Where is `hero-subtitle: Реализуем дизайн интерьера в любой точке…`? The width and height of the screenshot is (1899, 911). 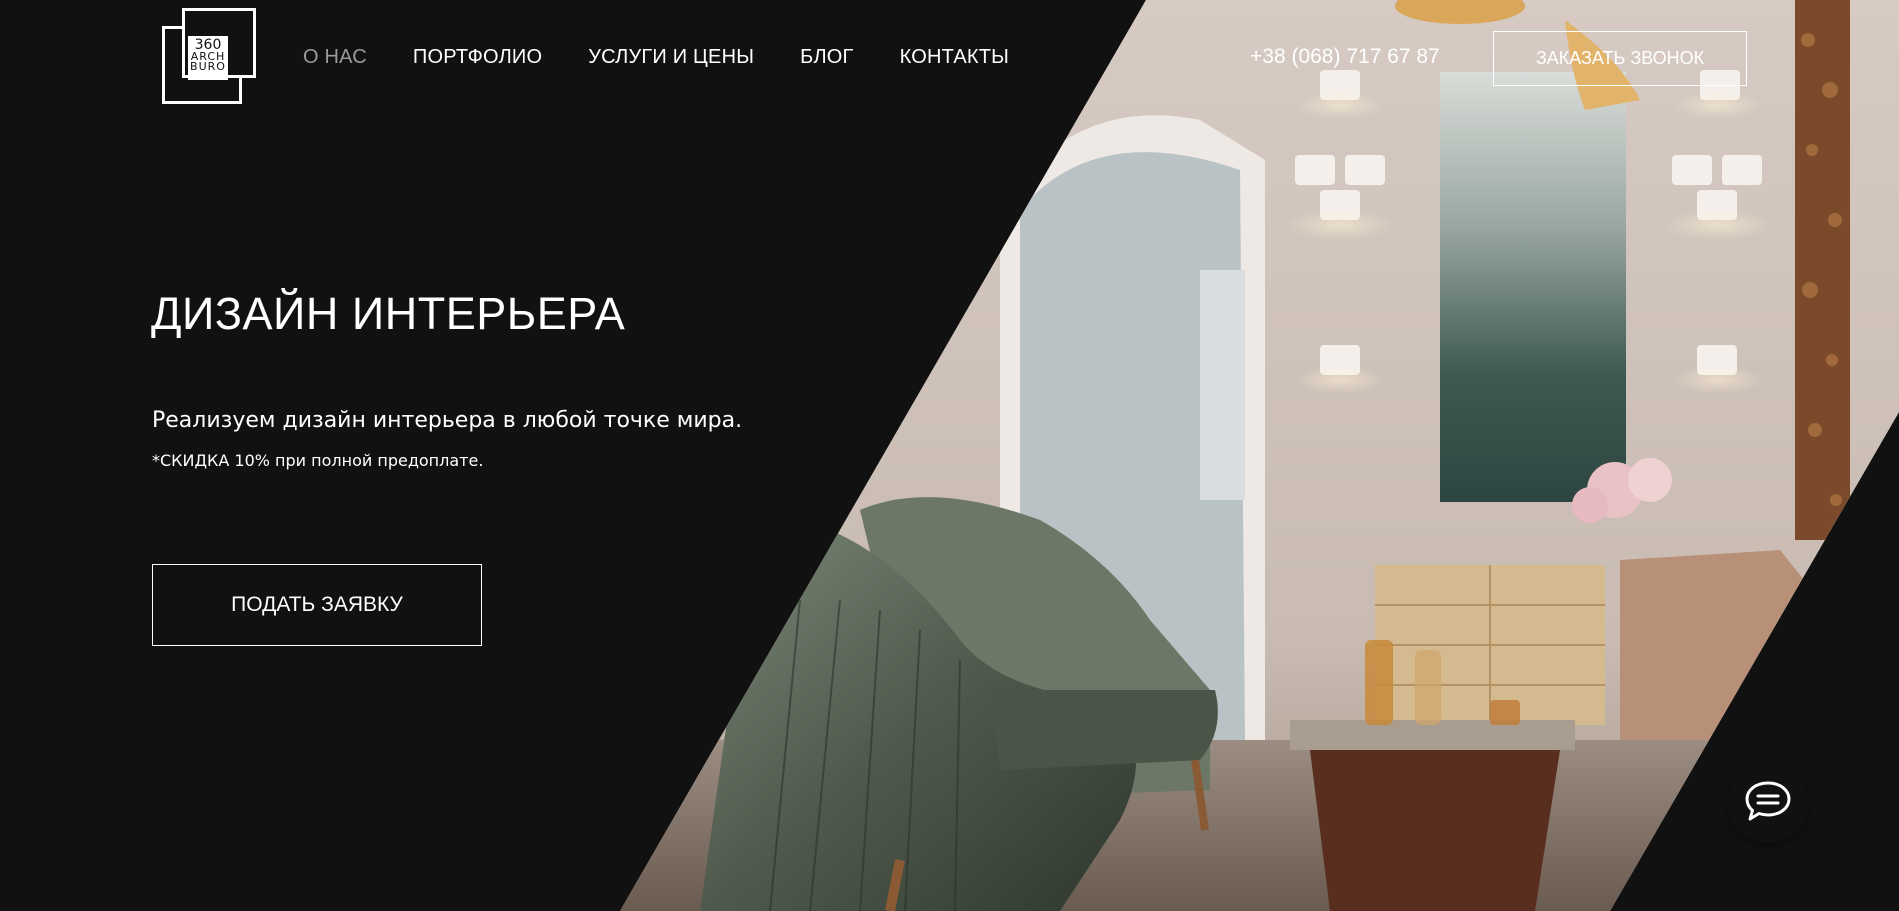 hero-subtitle: Реализуем дизайн интерьера в любой точке… is located at coordinates (447, 420).